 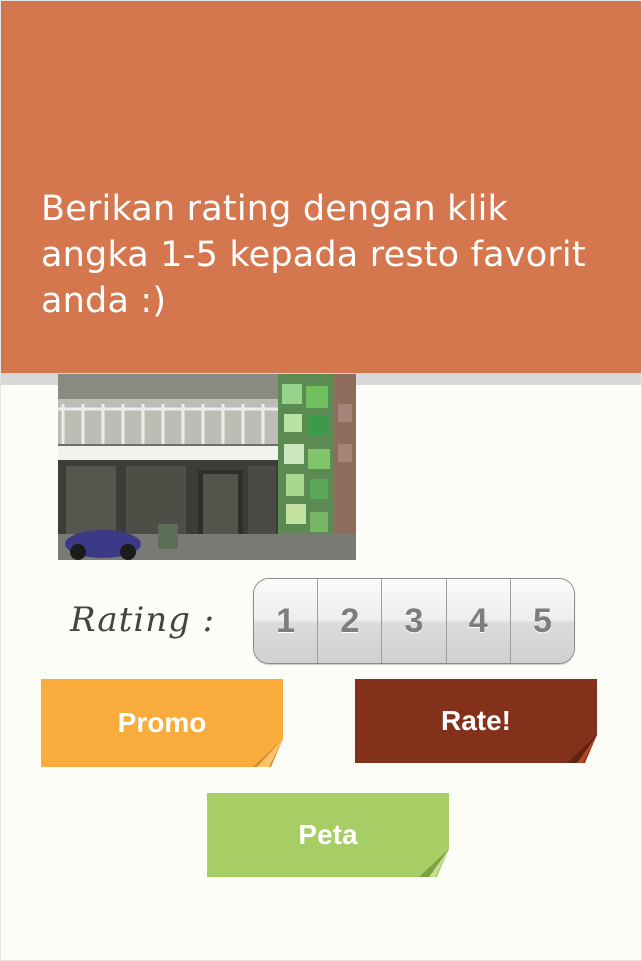 I want to click on peta-button-label: Peta, so click(x=328, y=834).